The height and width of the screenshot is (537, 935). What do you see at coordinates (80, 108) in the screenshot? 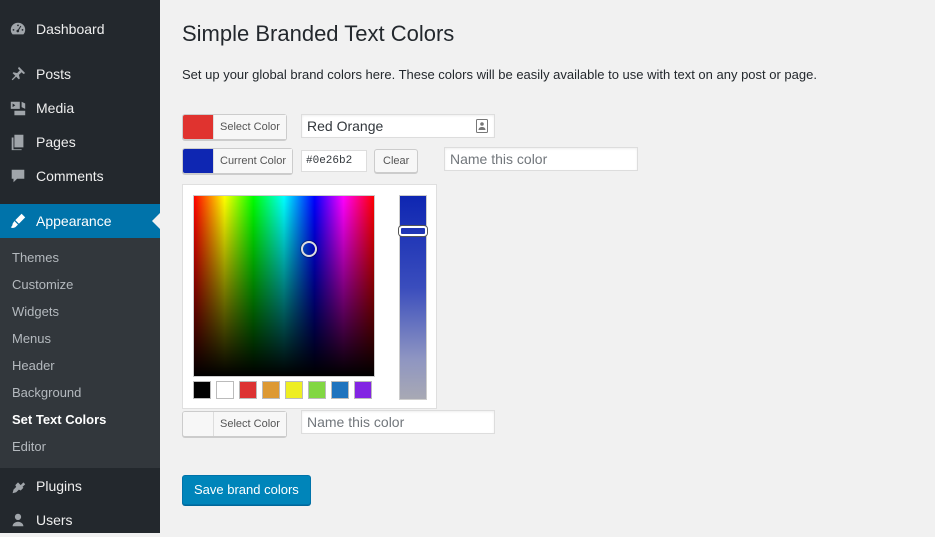
I see `sidebar-item-media: Media` at bounding box center [80, 108].